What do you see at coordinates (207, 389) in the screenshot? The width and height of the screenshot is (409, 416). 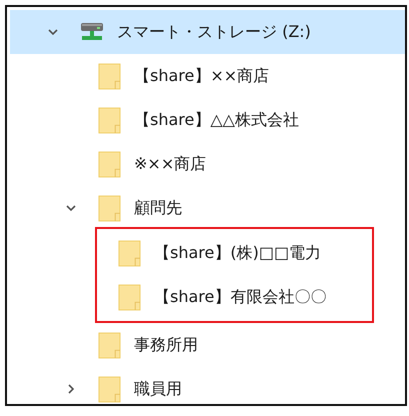 I see `tree-item: 職員用` at bounding box center [207, 389].